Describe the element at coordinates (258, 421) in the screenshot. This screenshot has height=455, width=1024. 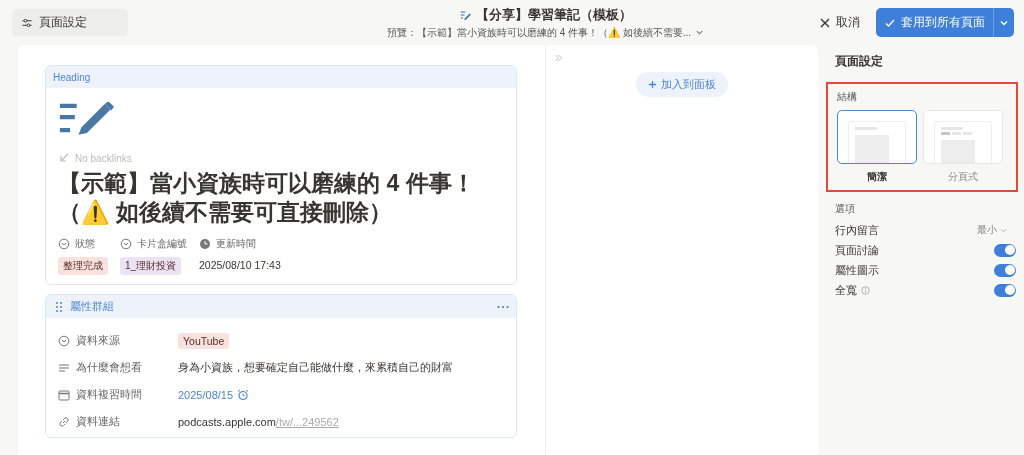
I see `link-url: podcasts.apple.com/tw/...249562` at that location.